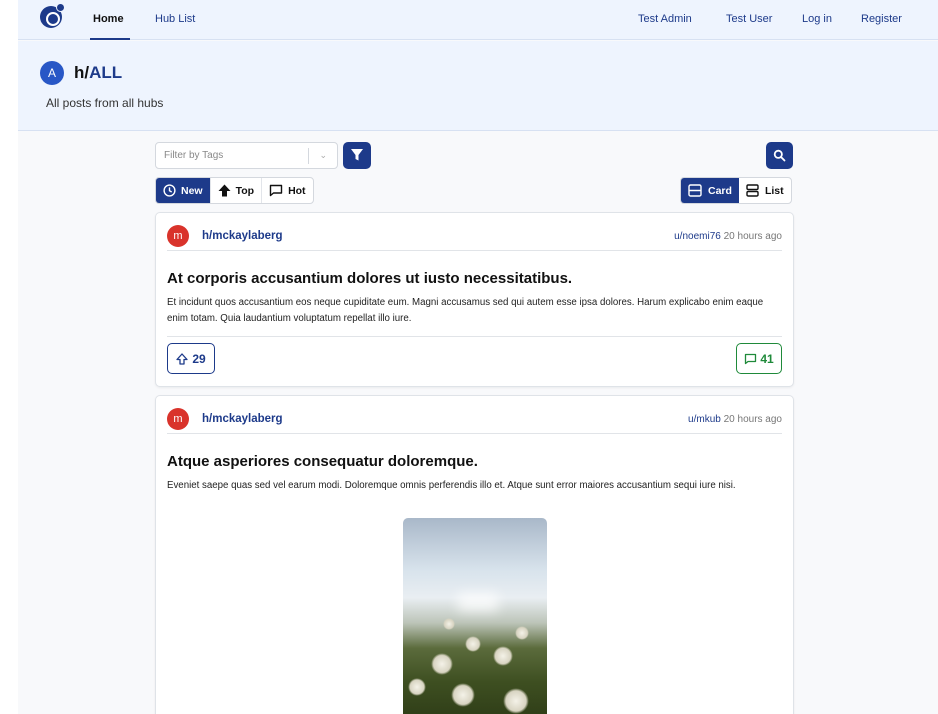  I want to click on funnel-icon, so click(357, 155).